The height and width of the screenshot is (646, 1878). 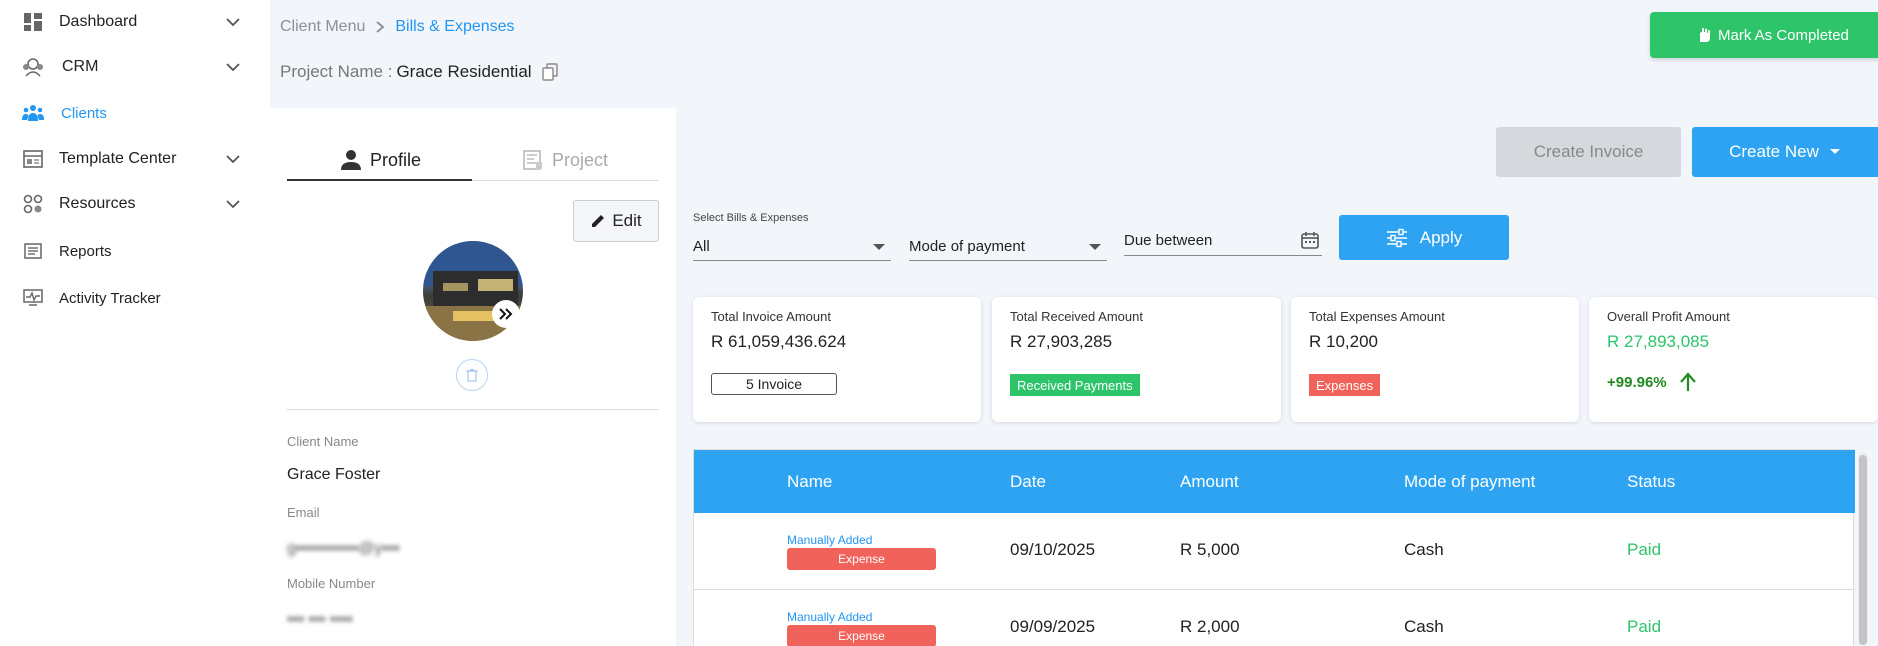 What do you see at coordinates (320, 619) in the screenshot?
I see `mobile-number-value: ▪▪▪ ▪▪▪ ▪▪▪▪` at bounding box center [320, 619].